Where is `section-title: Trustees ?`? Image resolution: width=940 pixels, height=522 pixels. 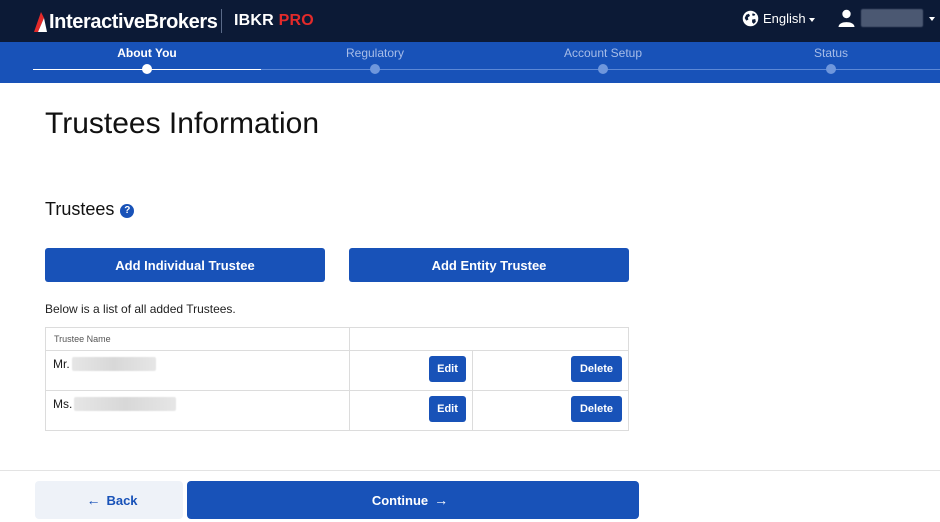 section-title: Trustees ? is located at coordinates (90, 209).